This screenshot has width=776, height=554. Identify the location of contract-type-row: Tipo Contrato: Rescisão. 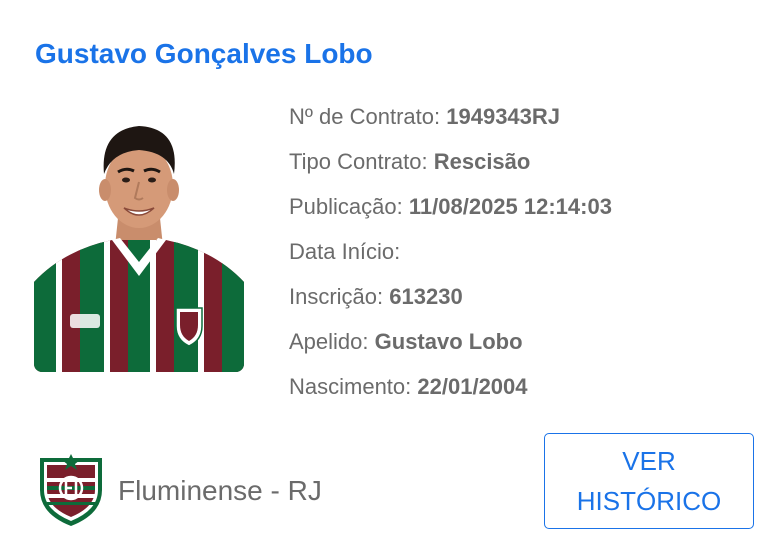
(524, 167).